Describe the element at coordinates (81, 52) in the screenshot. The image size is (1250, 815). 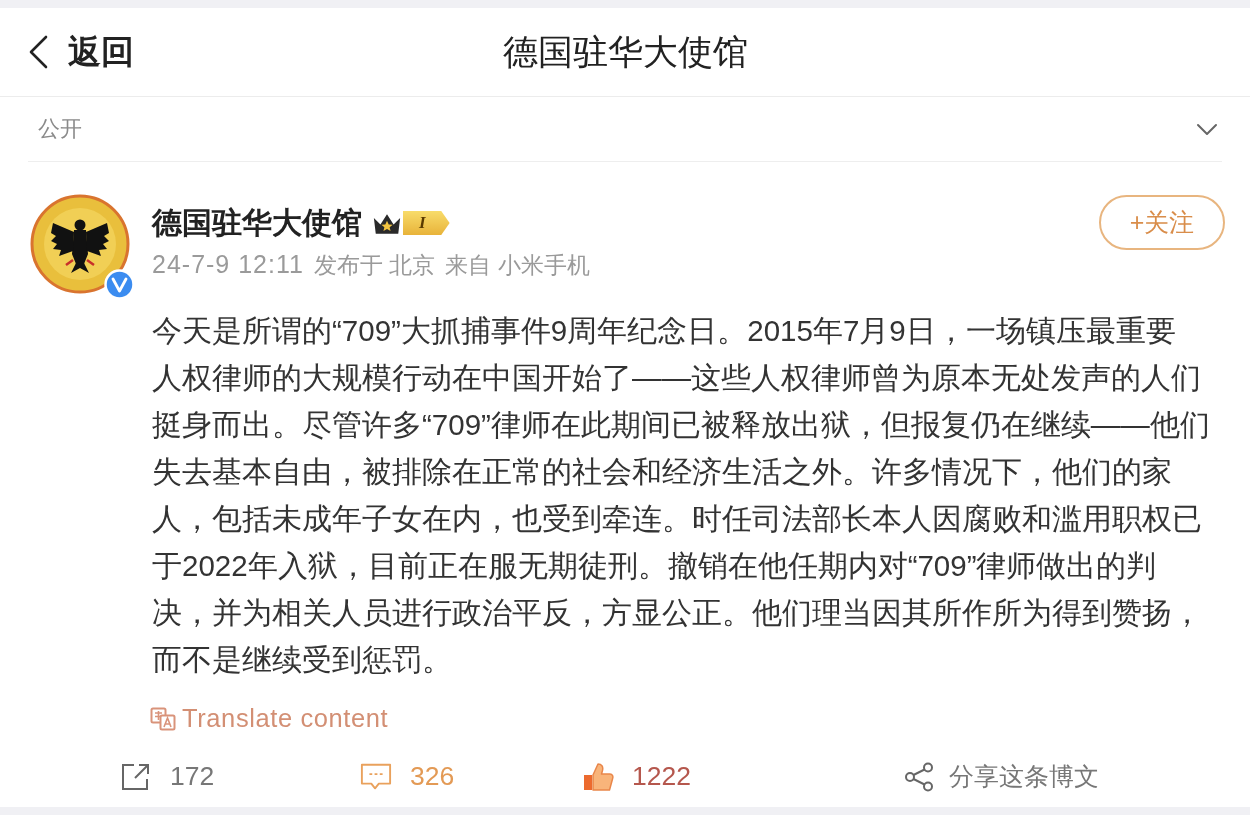
I see `back-button: 返回` at that location.